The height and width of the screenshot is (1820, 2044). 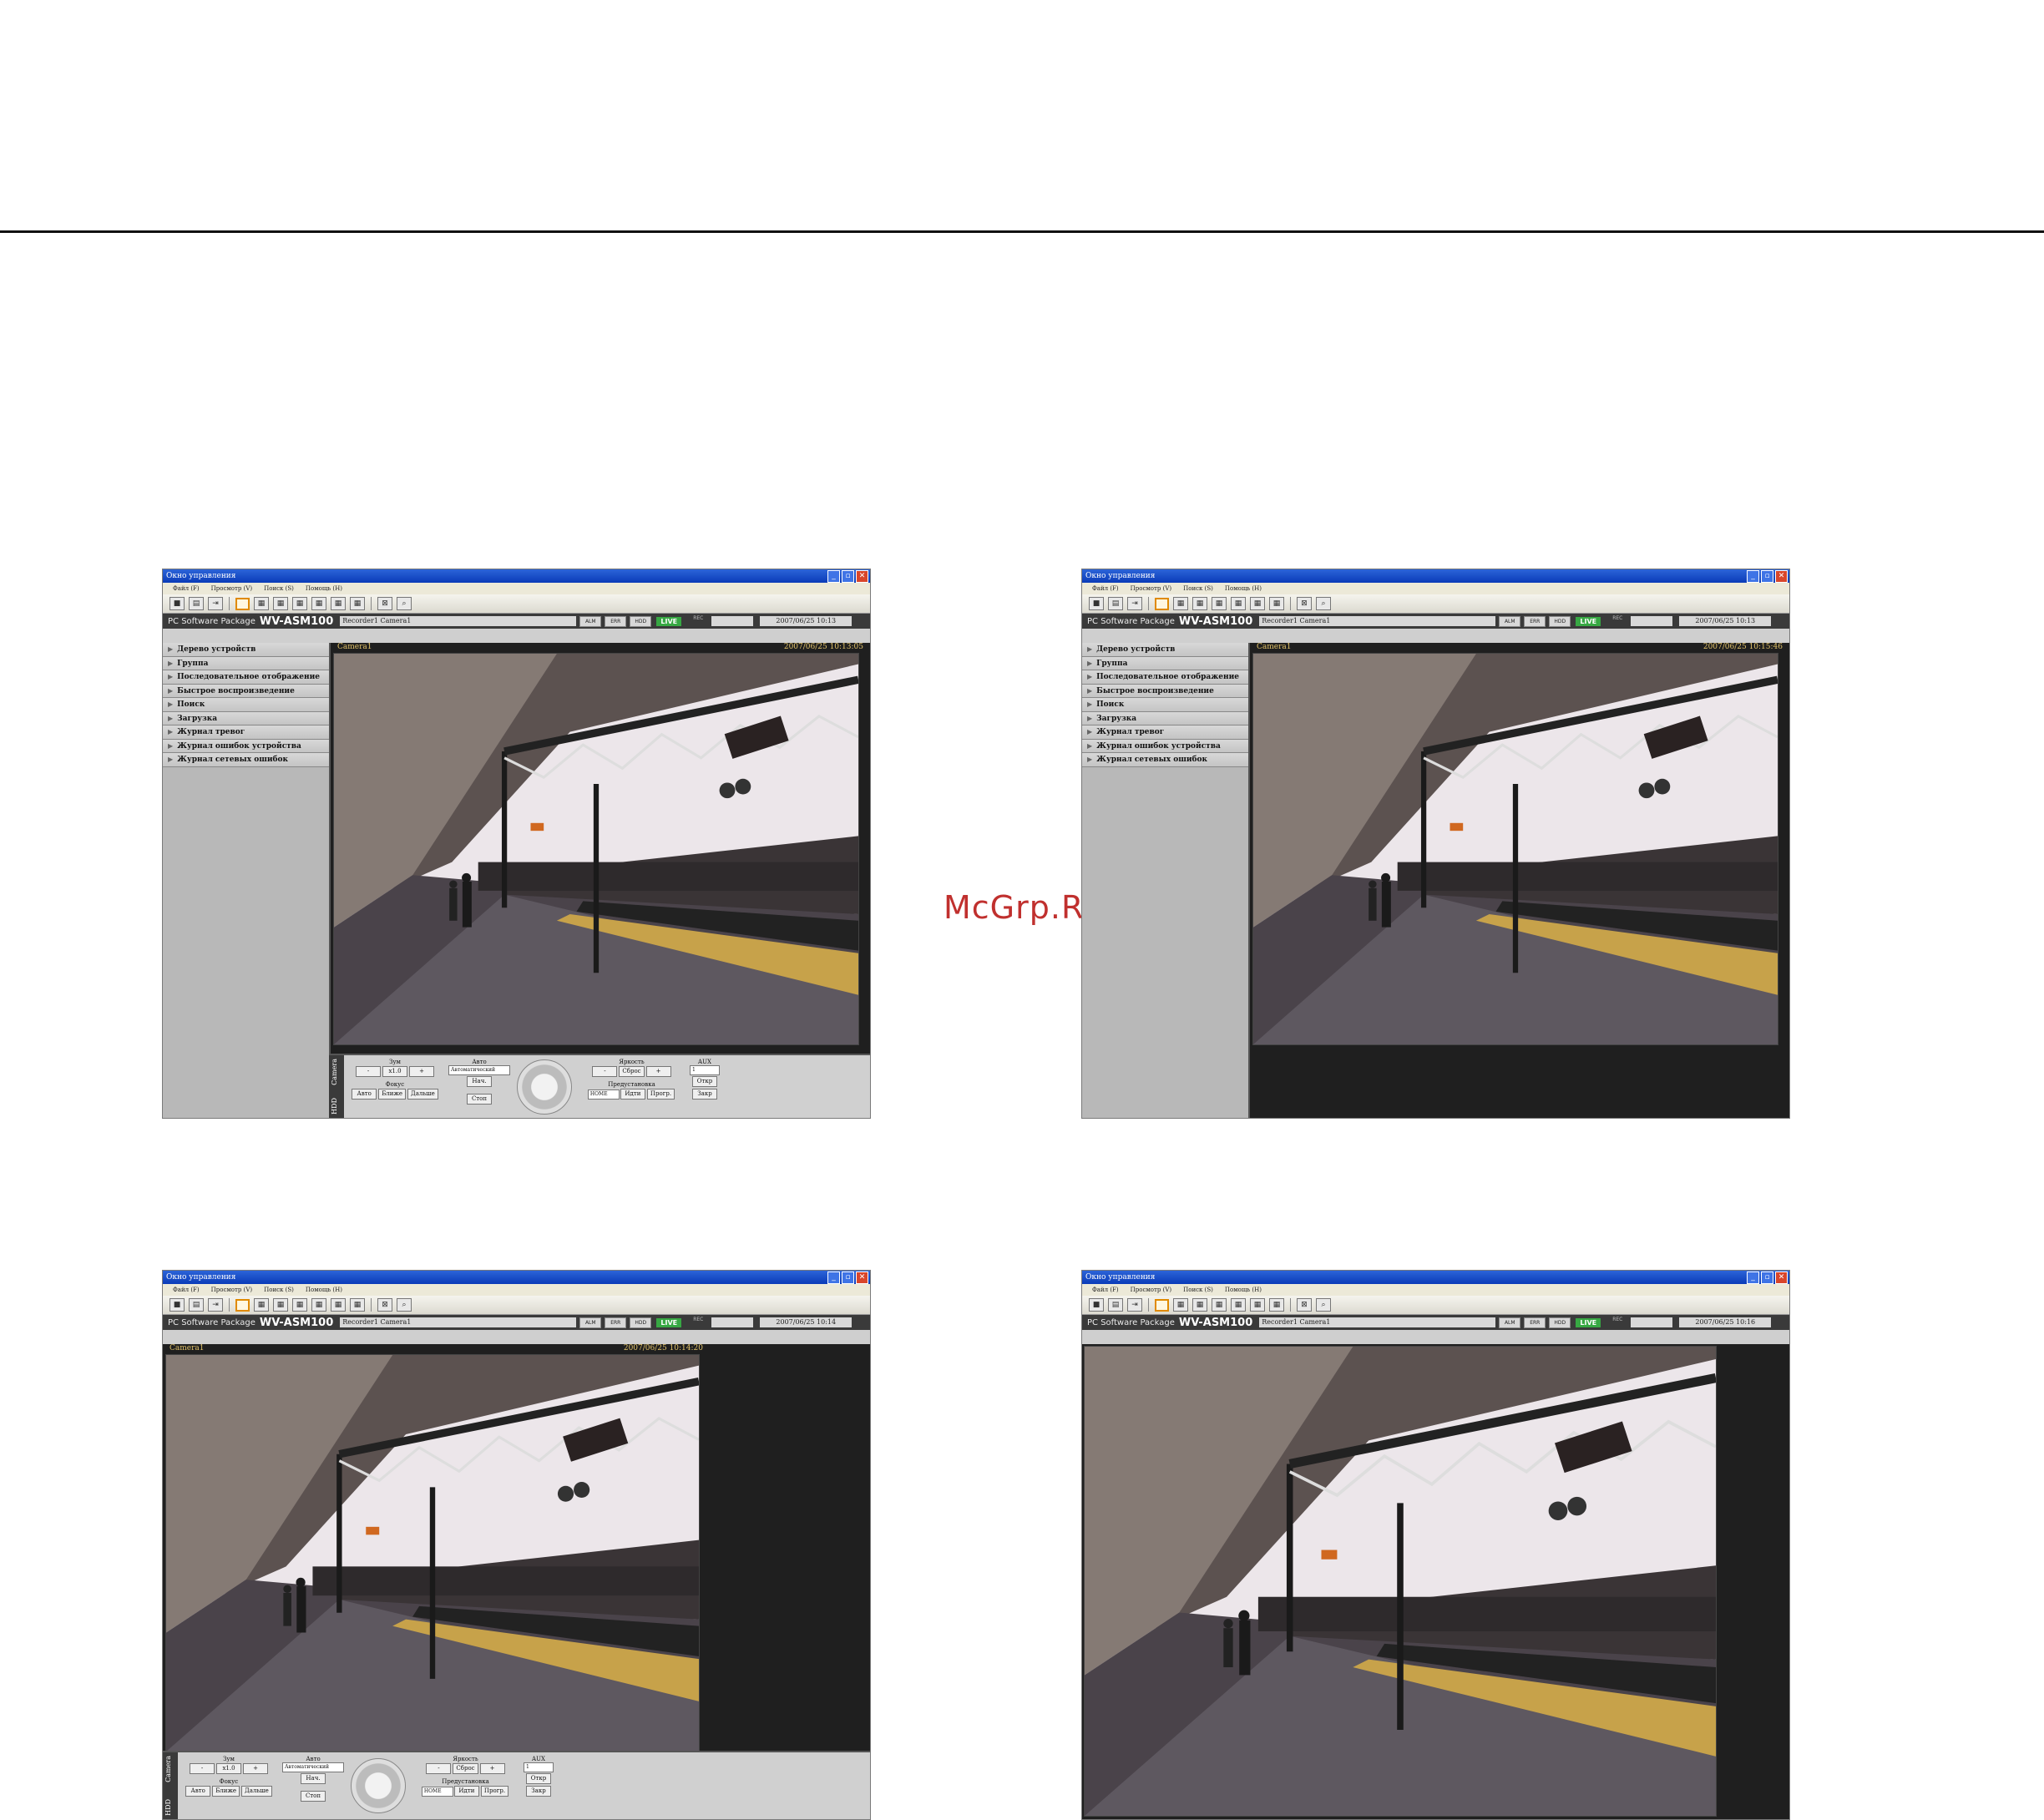 What do you see at coordinates (378, 1785) in the screenshot?
I see `pan-tilt-pad-icon` at bounding box center [378, 1785].